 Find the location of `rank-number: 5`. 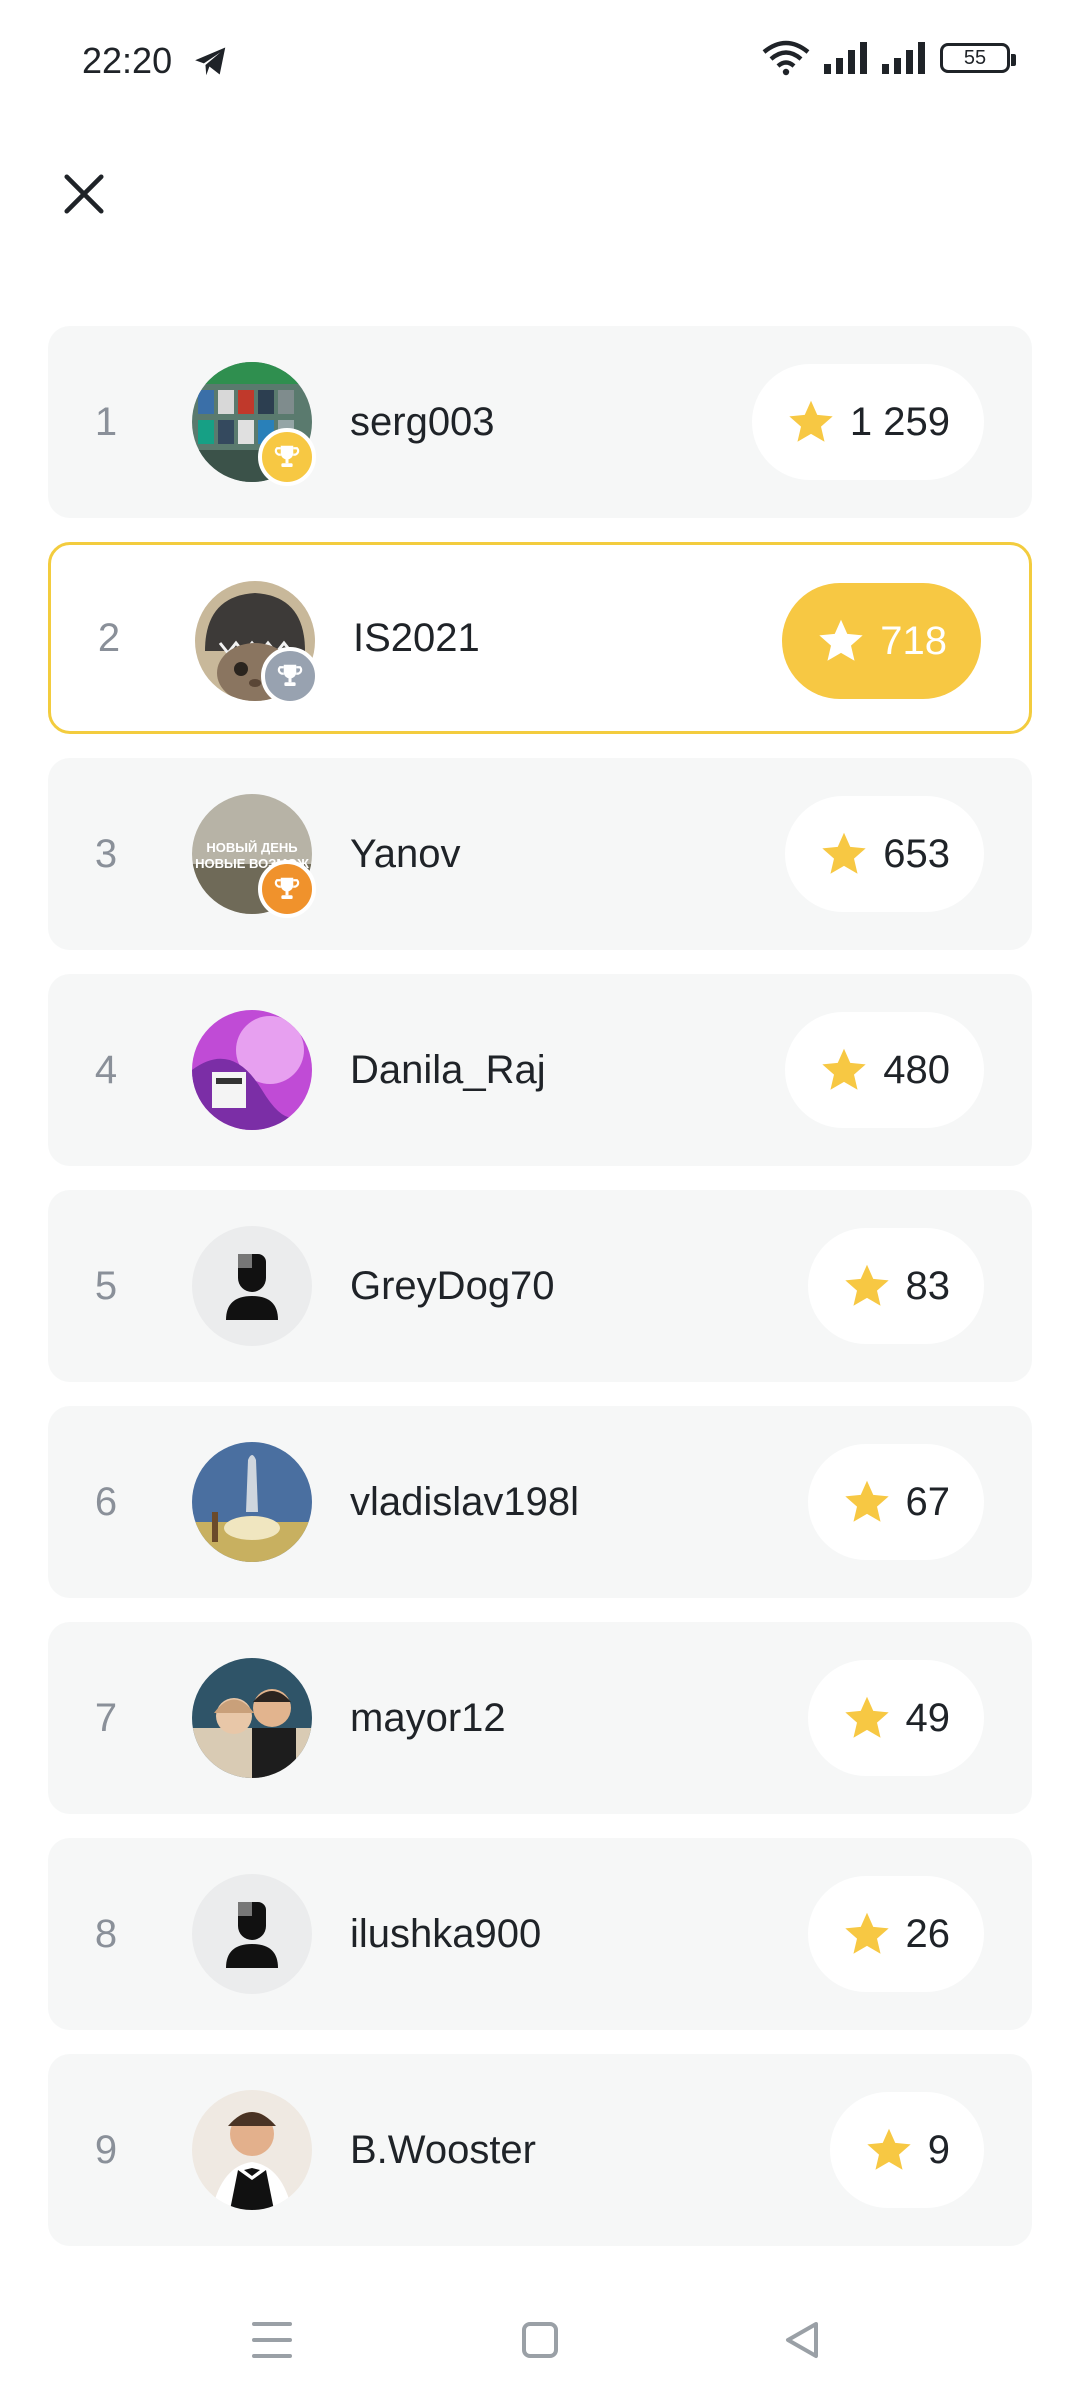

rank-number: 5 is located at coordinates (106, 1285).